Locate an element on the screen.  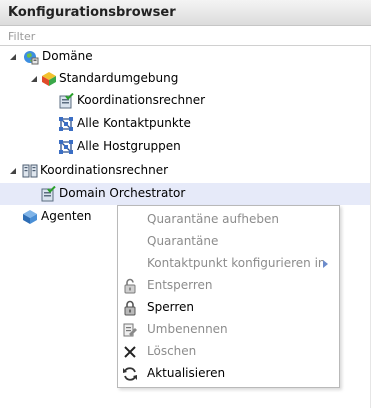
tree-node-koordinationsrechner-group: Koordinationsrechner is located at coordinates (185, 171).